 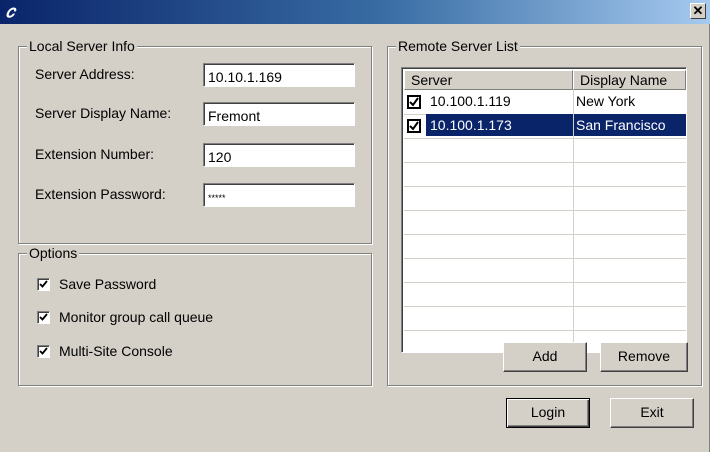 I want to click on title-bar: 𝑐 ✕, so click(x=355, y=12).